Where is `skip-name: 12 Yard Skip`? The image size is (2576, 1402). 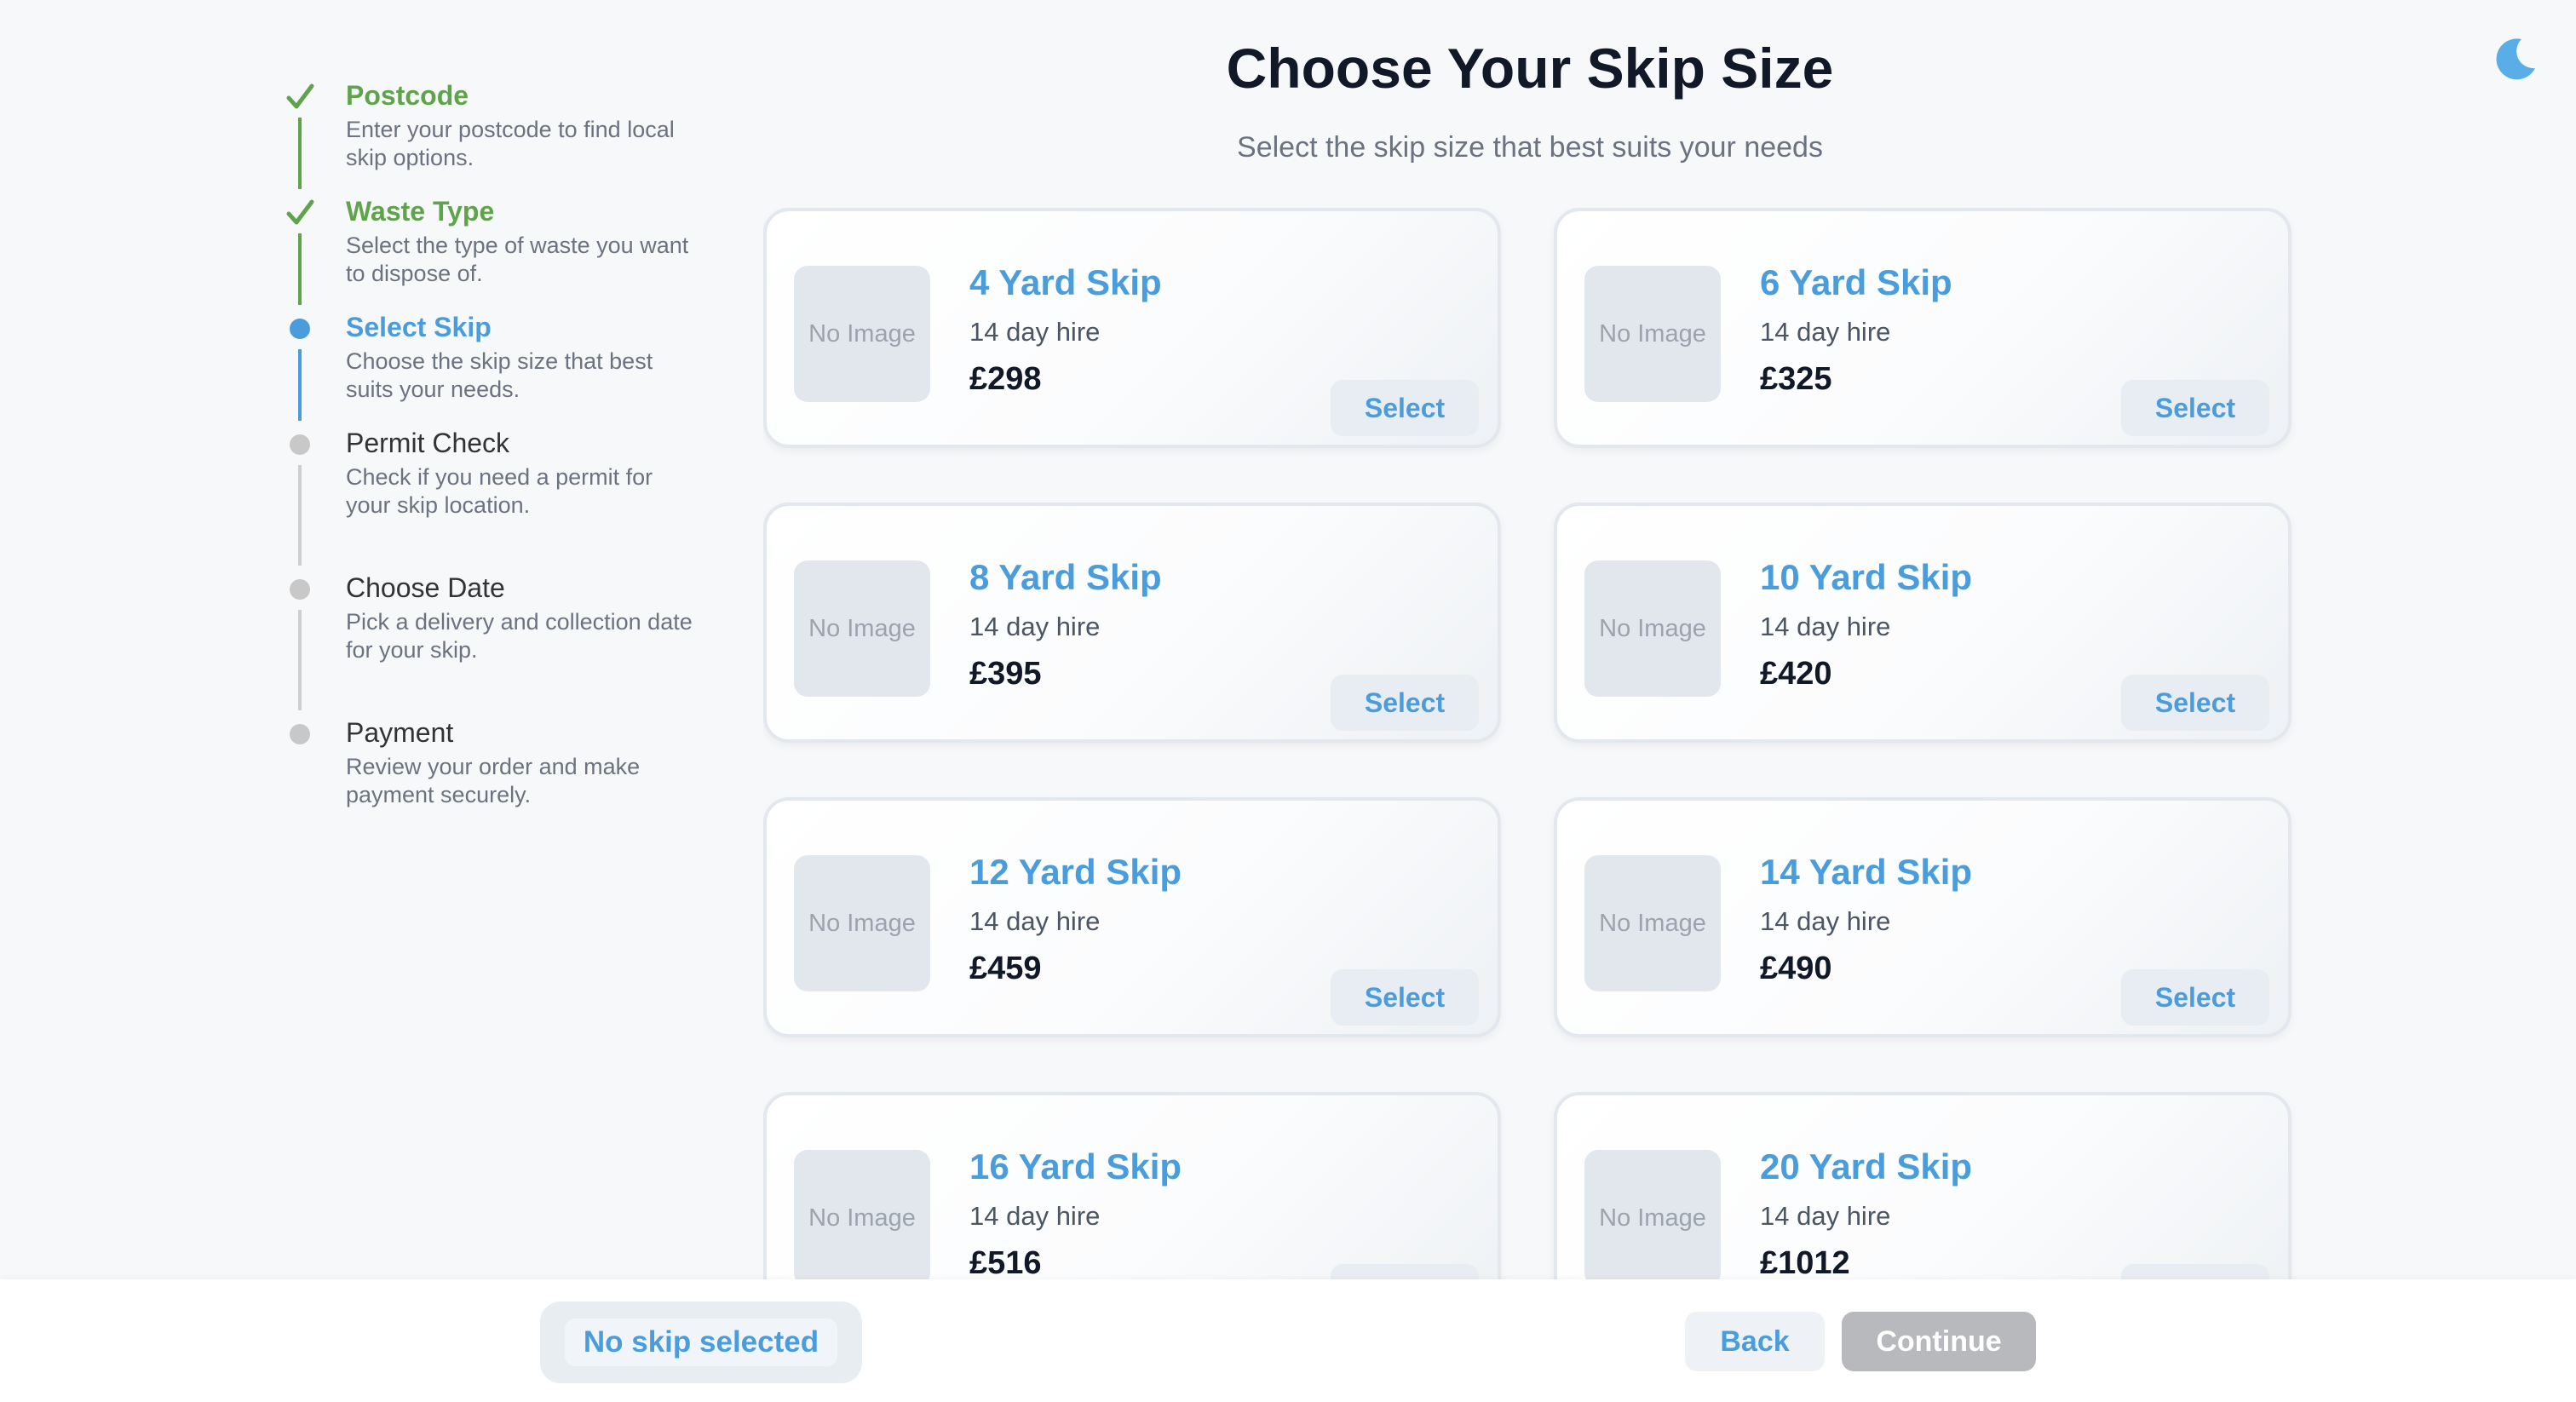
skip-name: 12 Yard Skip is located at coordinates (1076, 872).